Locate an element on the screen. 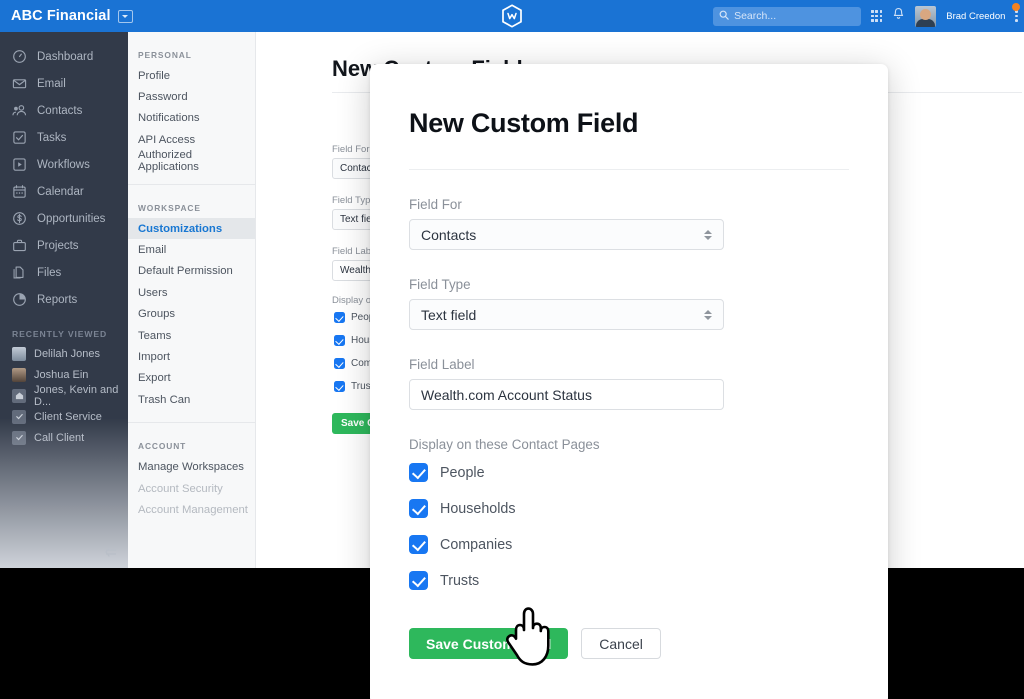  settings-nav-item-default-permission: Default Permission is located at coordinates (191, 271).